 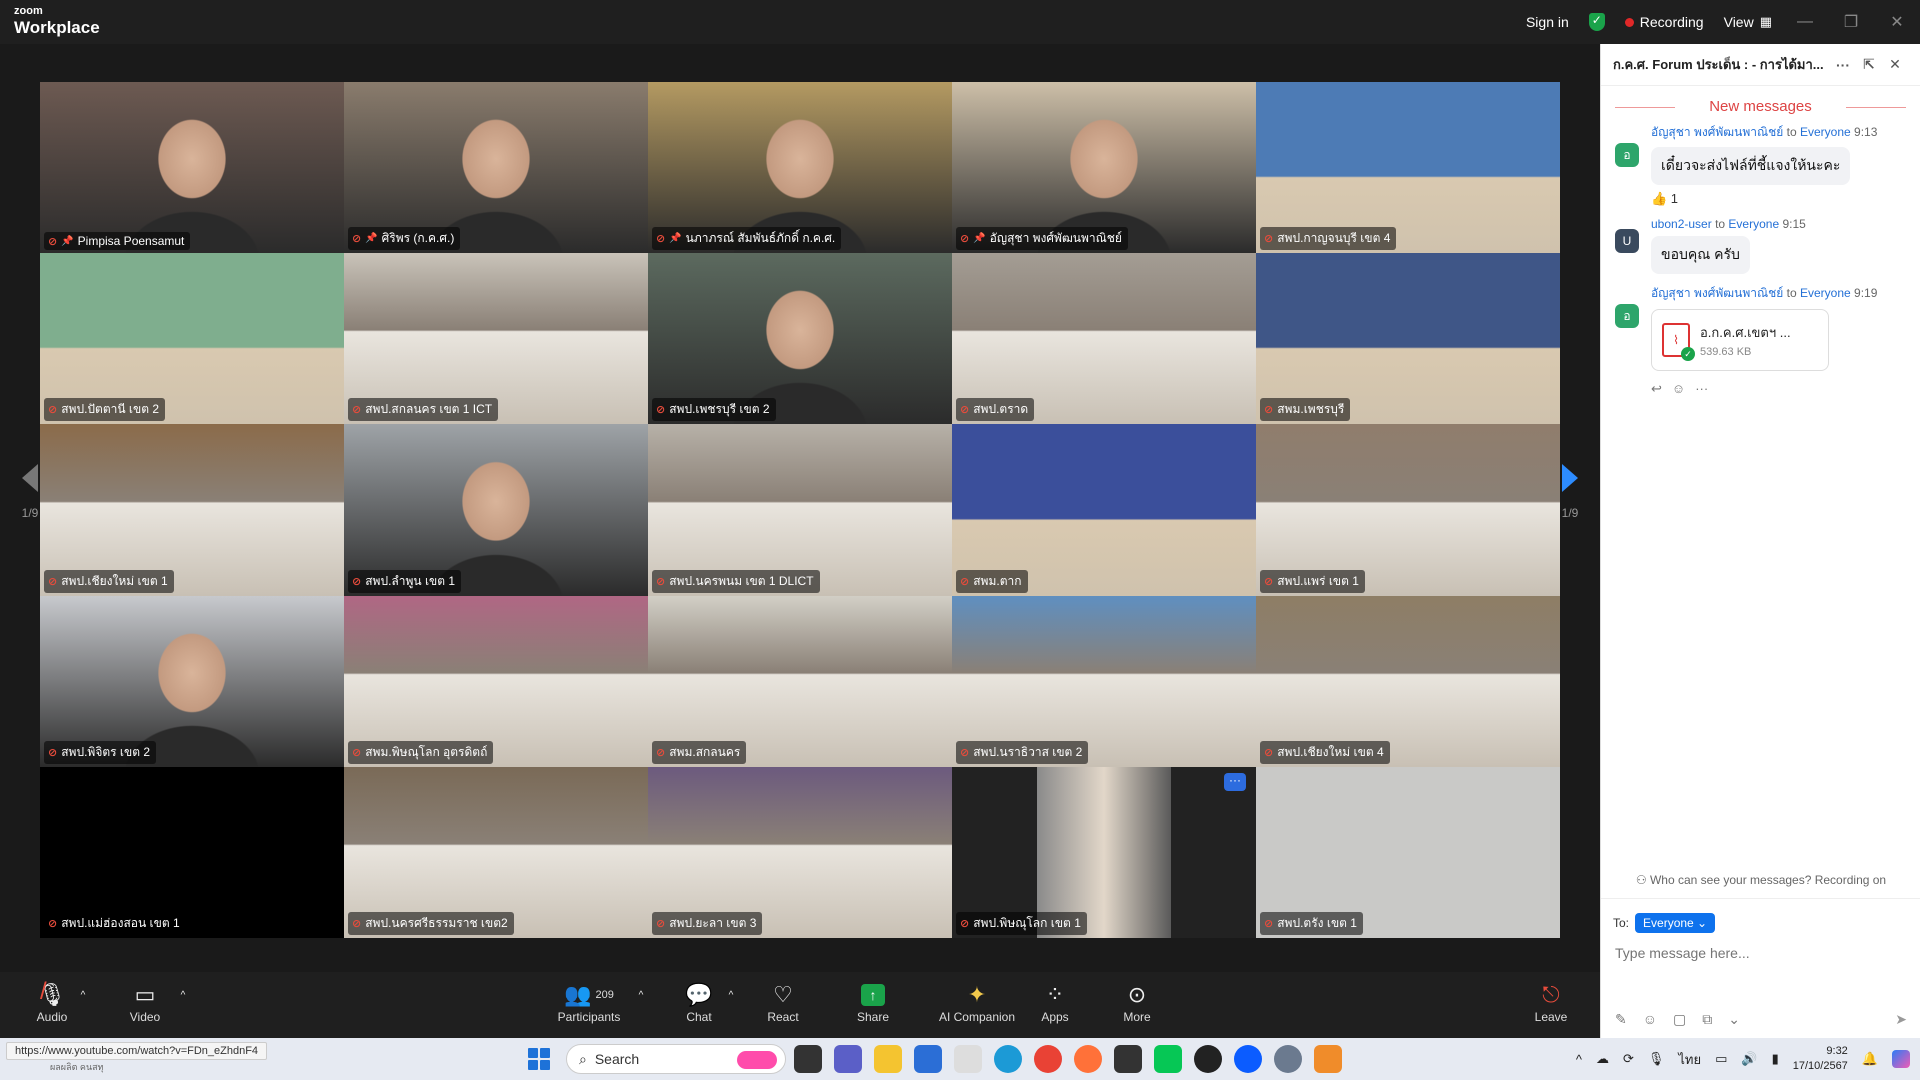 What do you see at coordinates (888, 1059) in the screenshot?
I see `file-explorer-icon` at bounding box center [888, 1059].